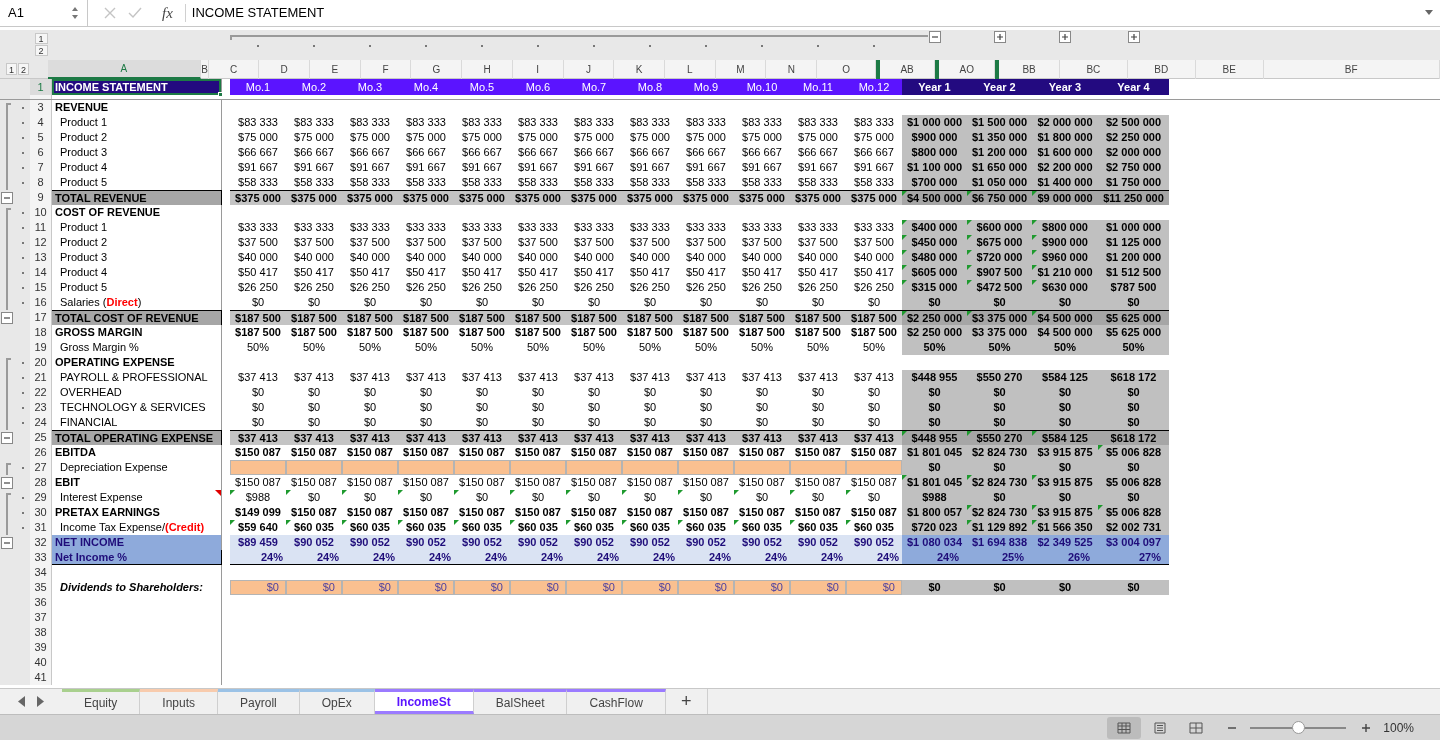  Describe the element at coordinates (41, 122) in the screenshot. I see `row-number: 4` at that location.